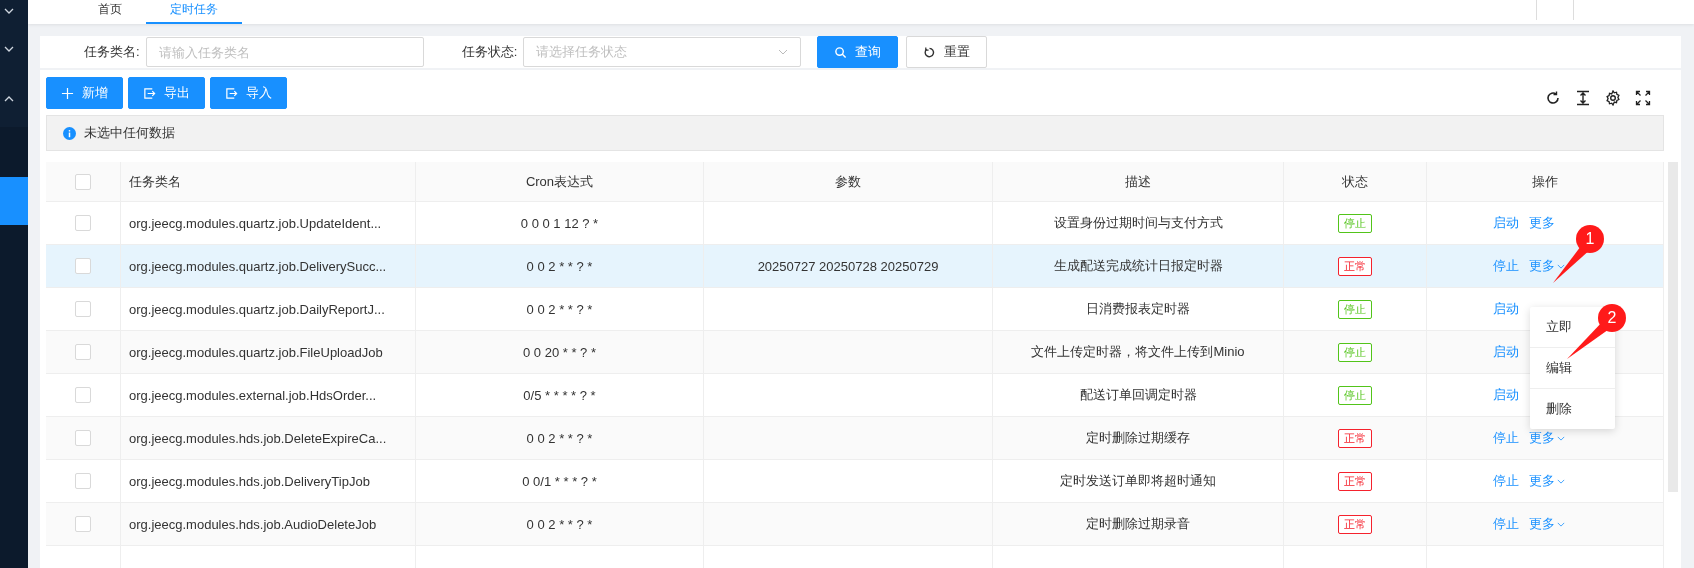 The width and height of the screenshot is (1694, 568). I want to click on table-cell: 定时删除过期缓存, so click(1138, 438).